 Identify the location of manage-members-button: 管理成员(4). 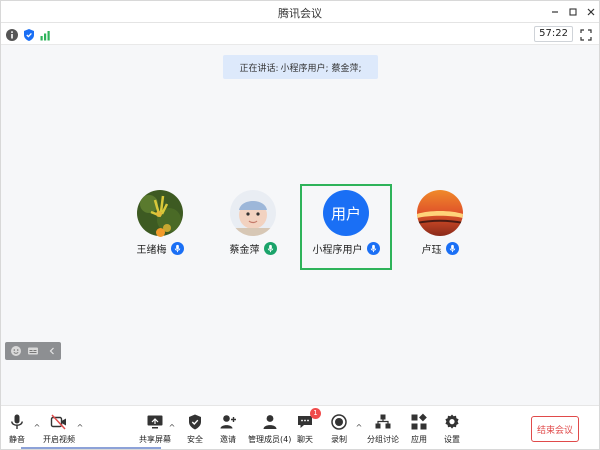
(269, 430).